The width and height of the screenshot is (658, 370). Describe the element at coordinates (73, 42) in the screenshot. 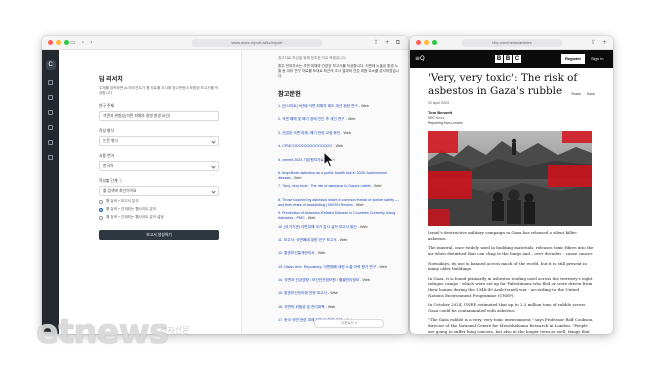

I see `sidebar-toggle-icon: ▭` at that location.